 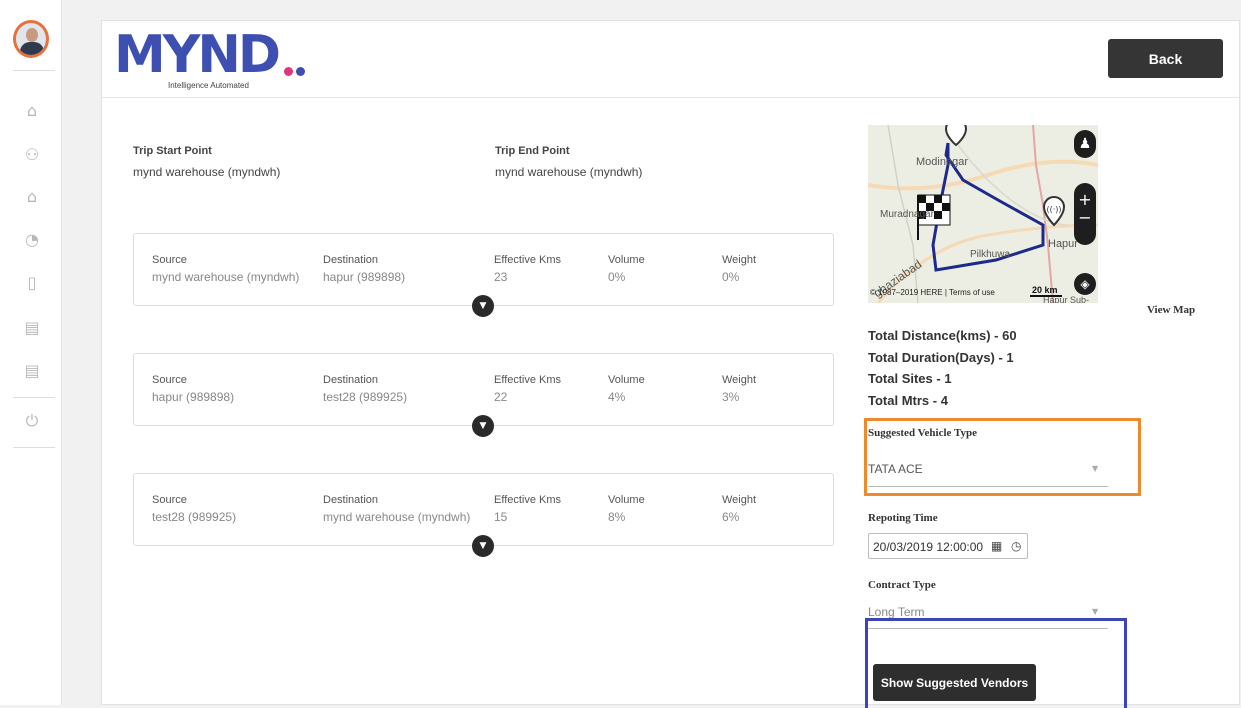 What do you see at coordinates (397, 517) in the screenshot?
I see `destination-value: mynd warehouse (myndwh)` at bounding box center [397, 517].